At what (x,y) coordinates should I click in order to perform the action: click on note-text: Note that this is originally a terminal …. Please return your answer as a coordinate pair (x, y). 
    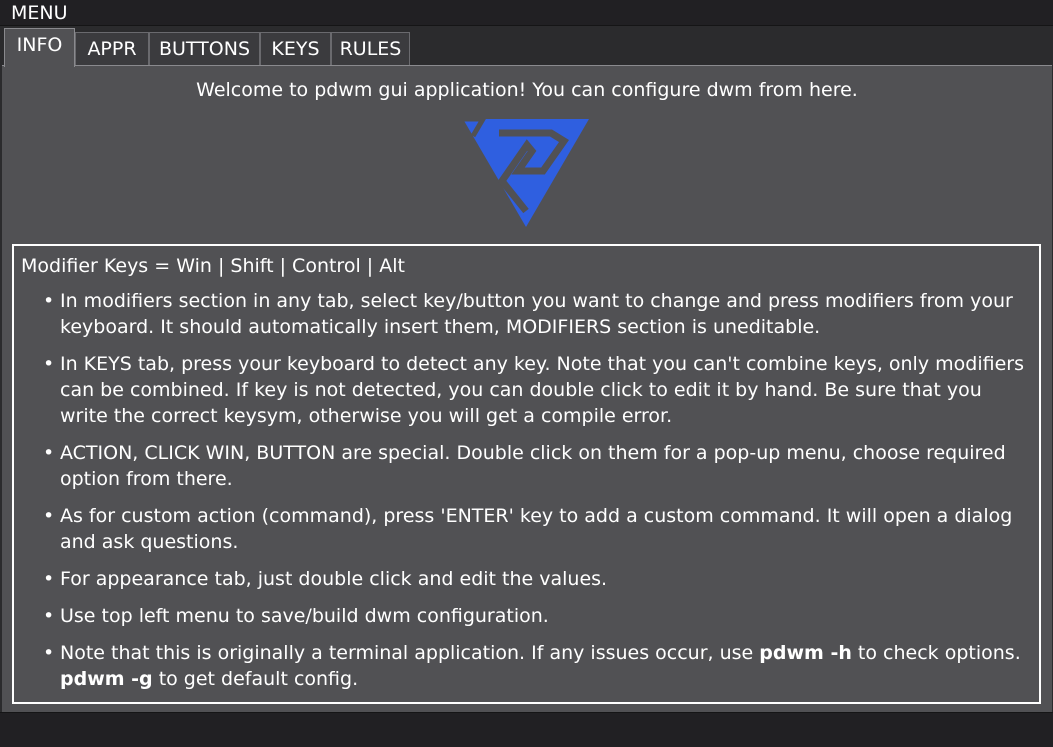
    Looking at the image, I should click on (410, 653).